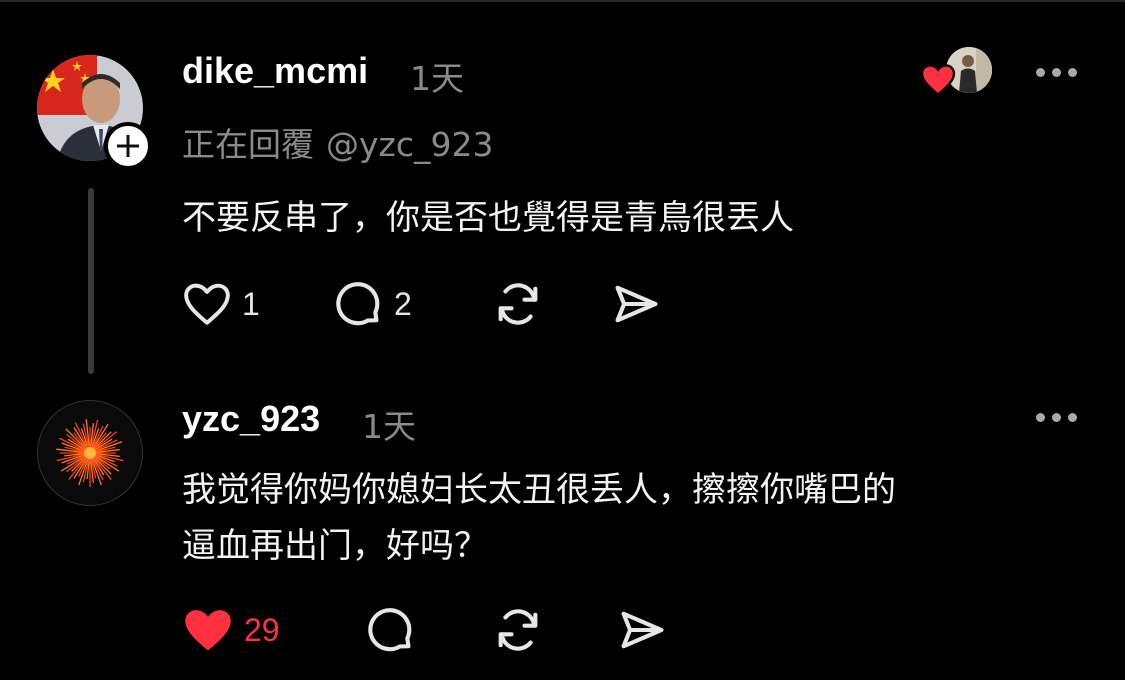 The width and height of the screenshot is (1125, 680). What do you see at coordinates (248, 144) in the screenshot?
I see `replying-label: 正在回覆` at bounding box center [248, 144].